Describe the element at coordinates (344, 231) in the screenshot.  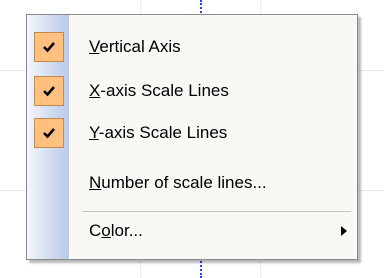
I see `chevron-right-icon` at that location.